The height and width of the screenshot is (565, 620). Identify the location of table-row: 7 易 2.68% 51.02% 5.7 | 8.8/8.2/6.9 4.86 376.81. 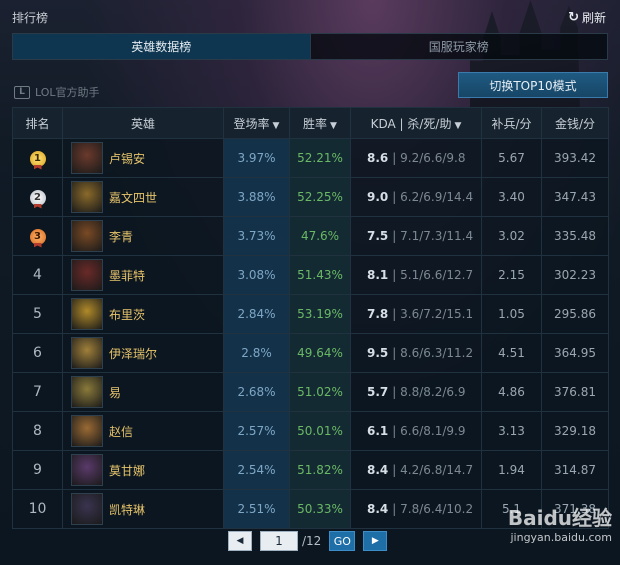
(310, 392).